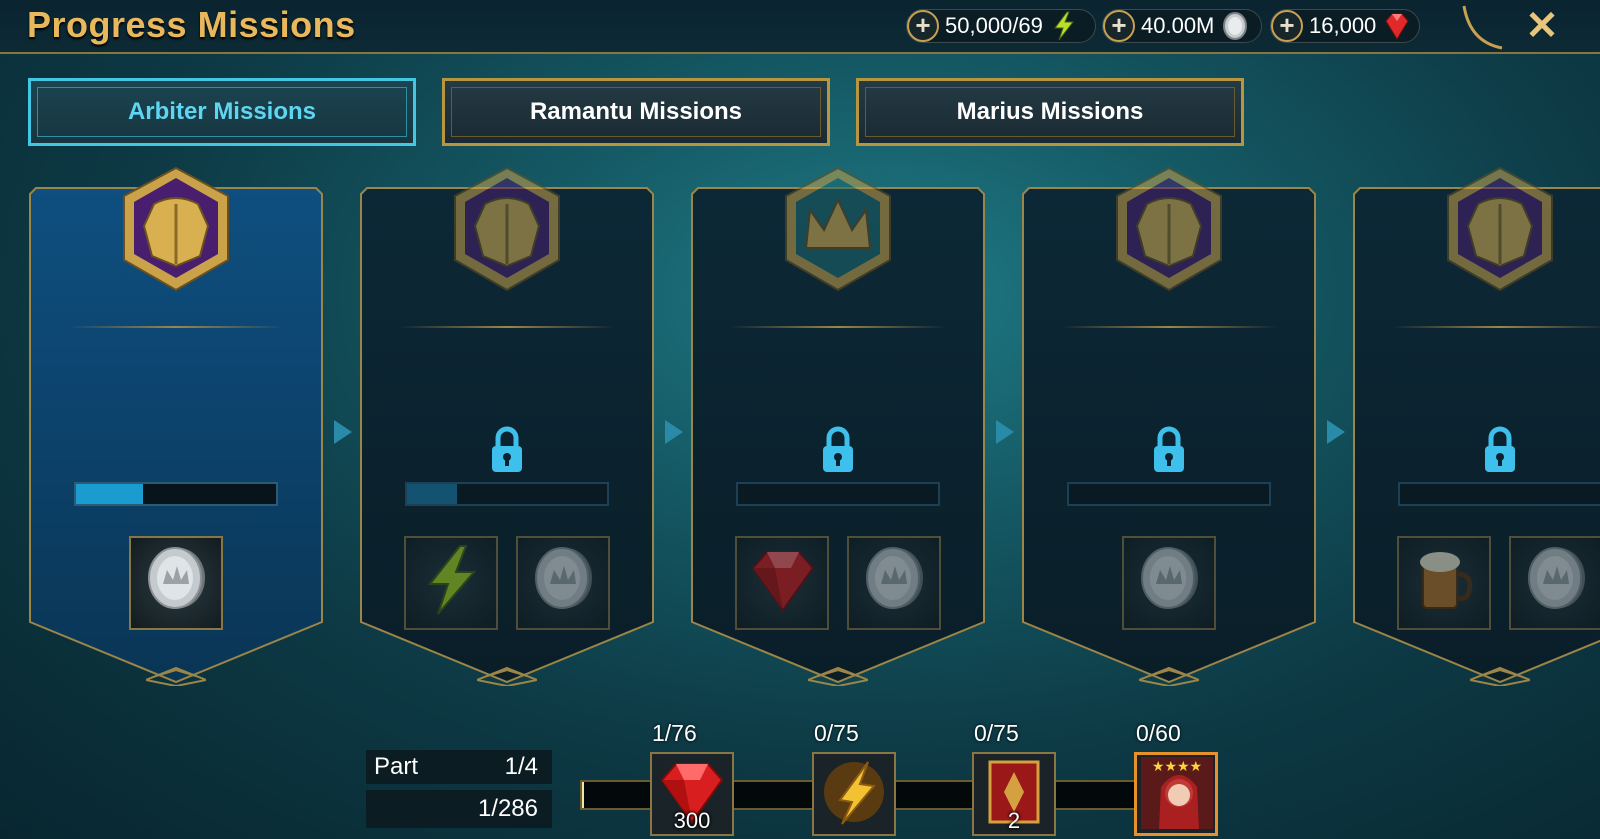 This screenshot has width=1600, height=839. Describe the element at coordinates (521, 766) in the screenshot. I see `part-value: 1/4` at that location.